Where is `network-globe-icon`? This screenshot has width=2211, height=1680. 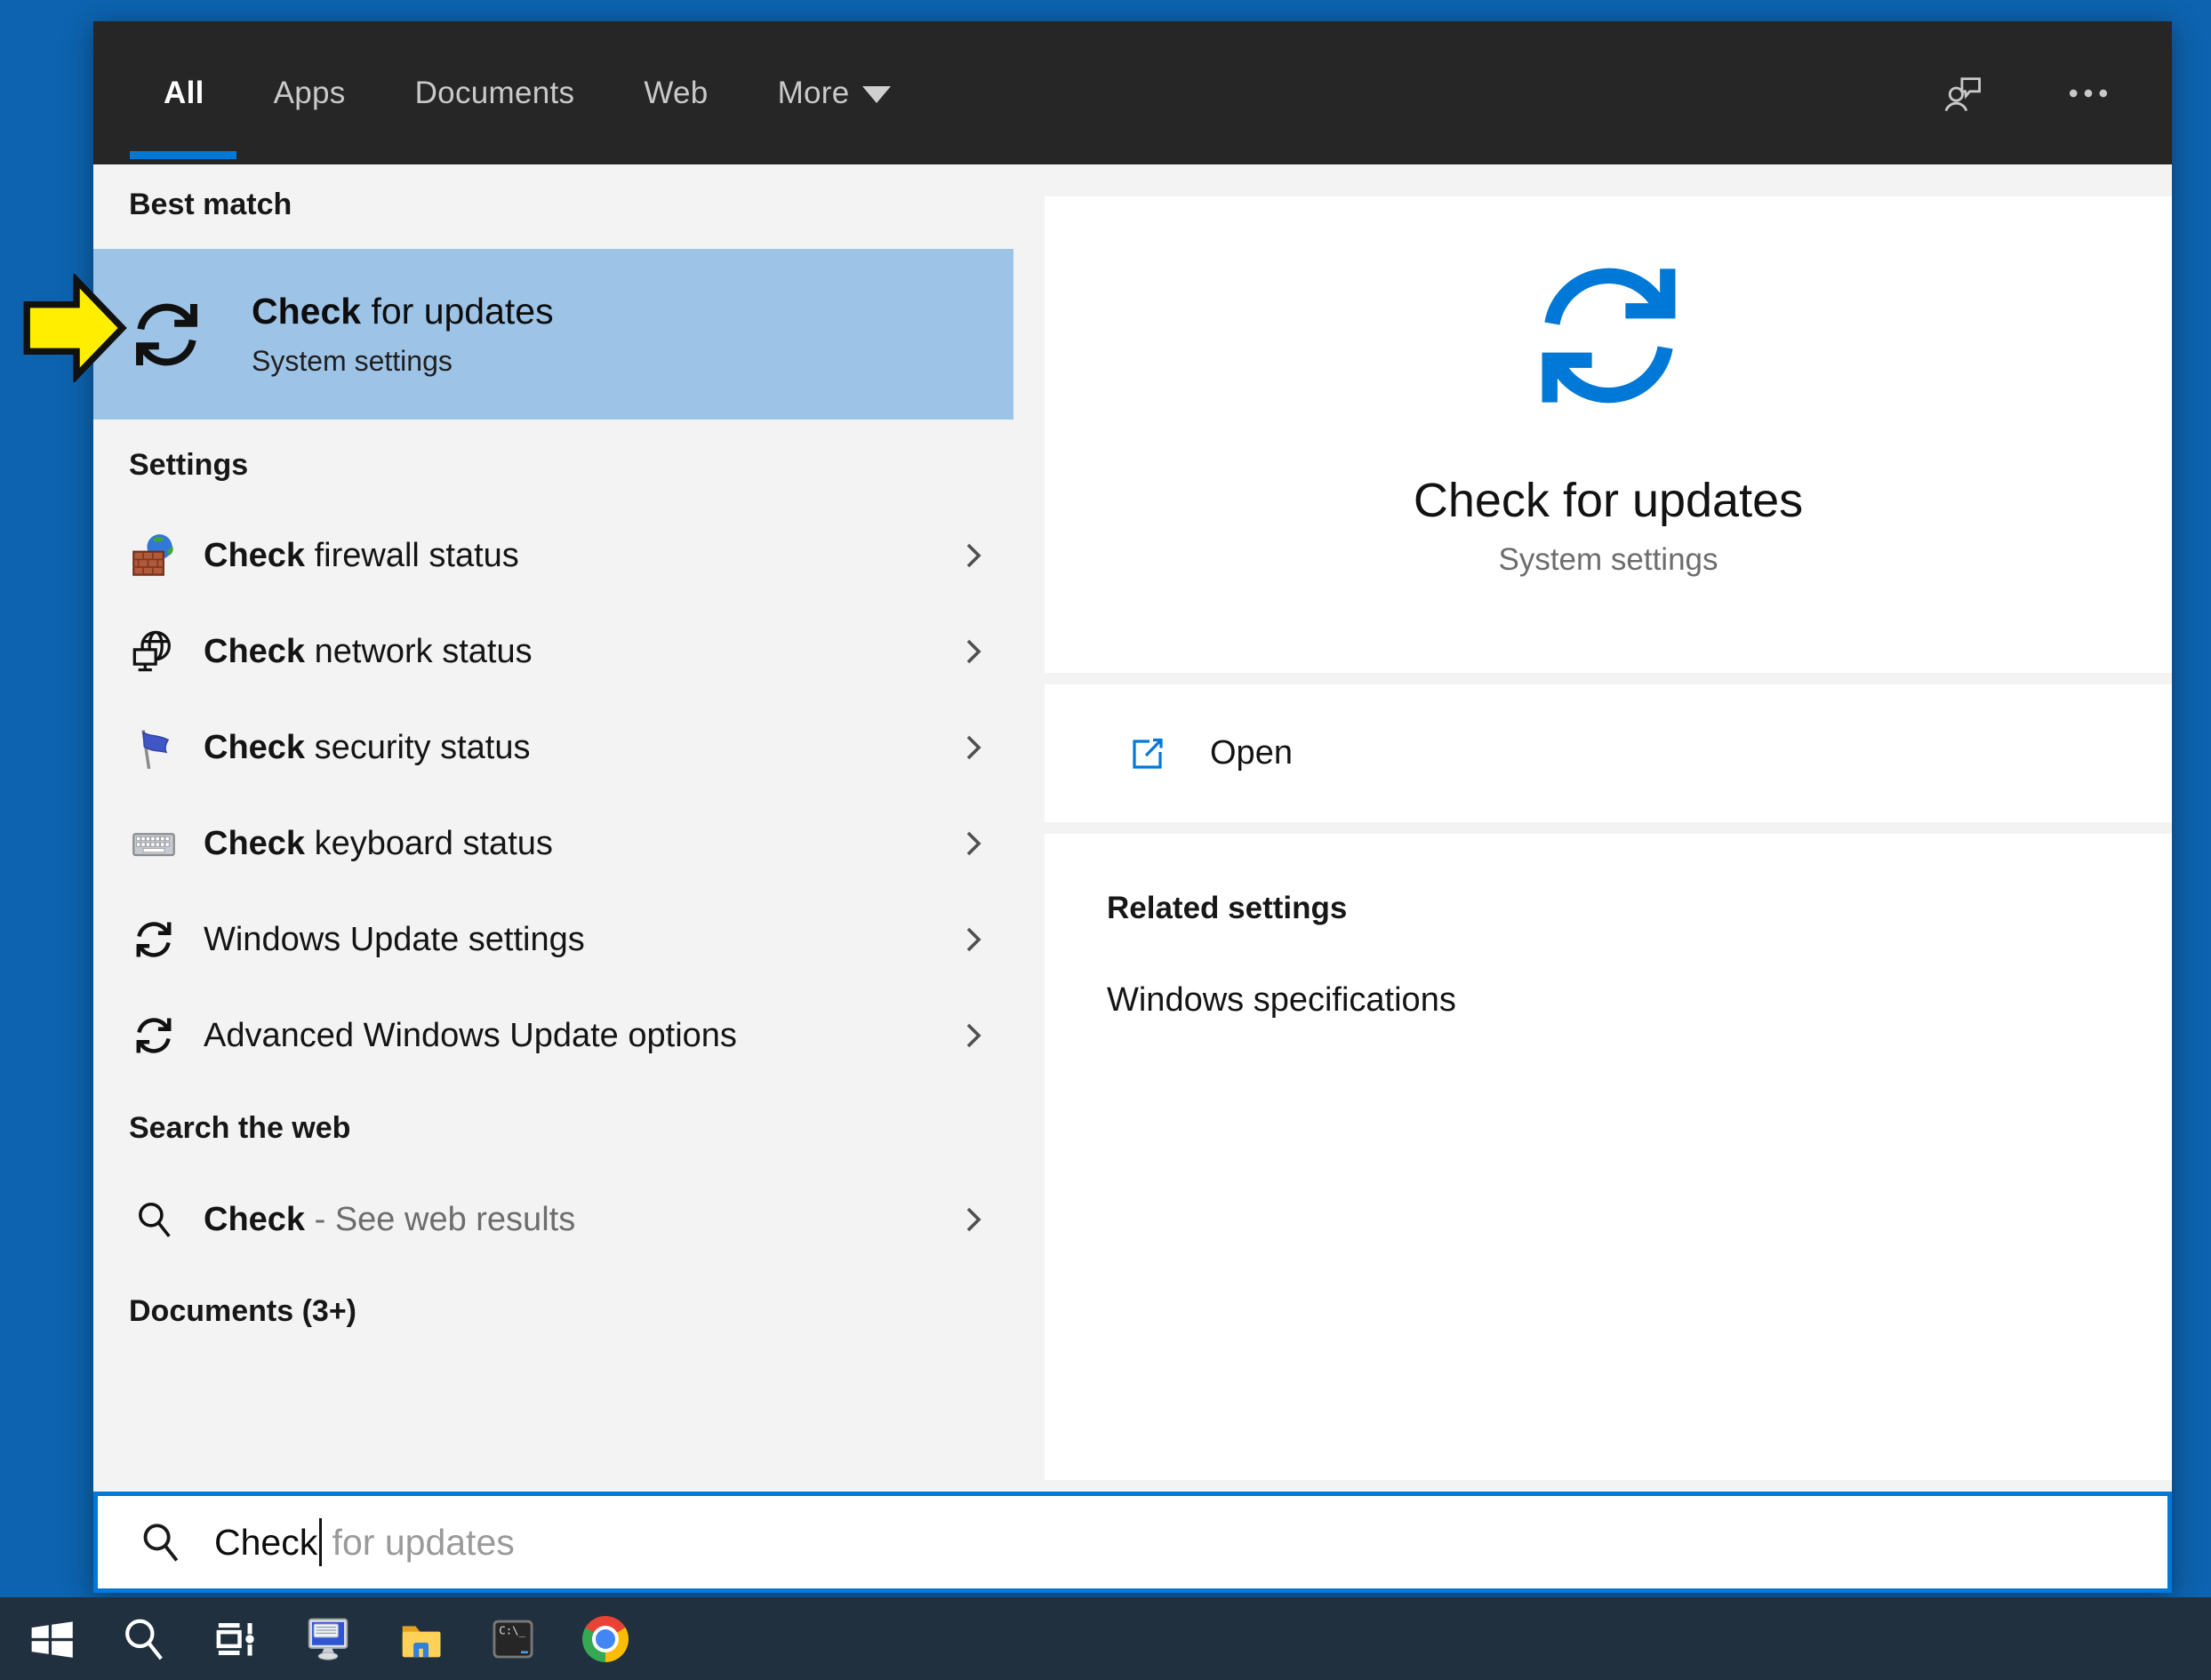 network-globe-icon is located at coordinates (154, 651).